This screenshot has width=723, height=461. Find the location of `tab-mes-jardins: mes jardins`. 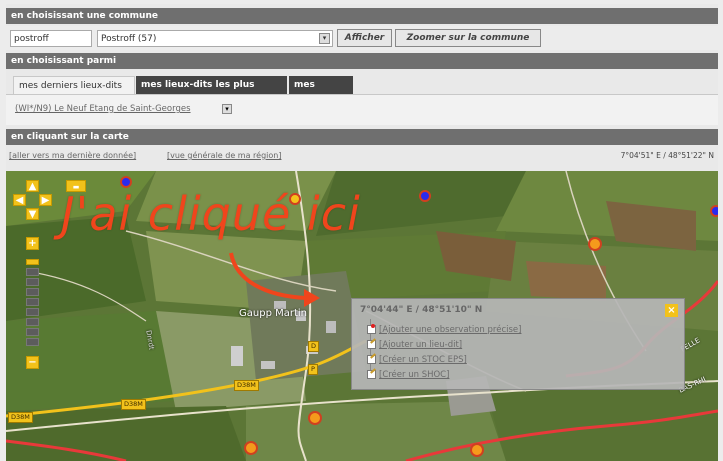

tab-mes-jardins: mes jardins is located at coordinates (321, 92).